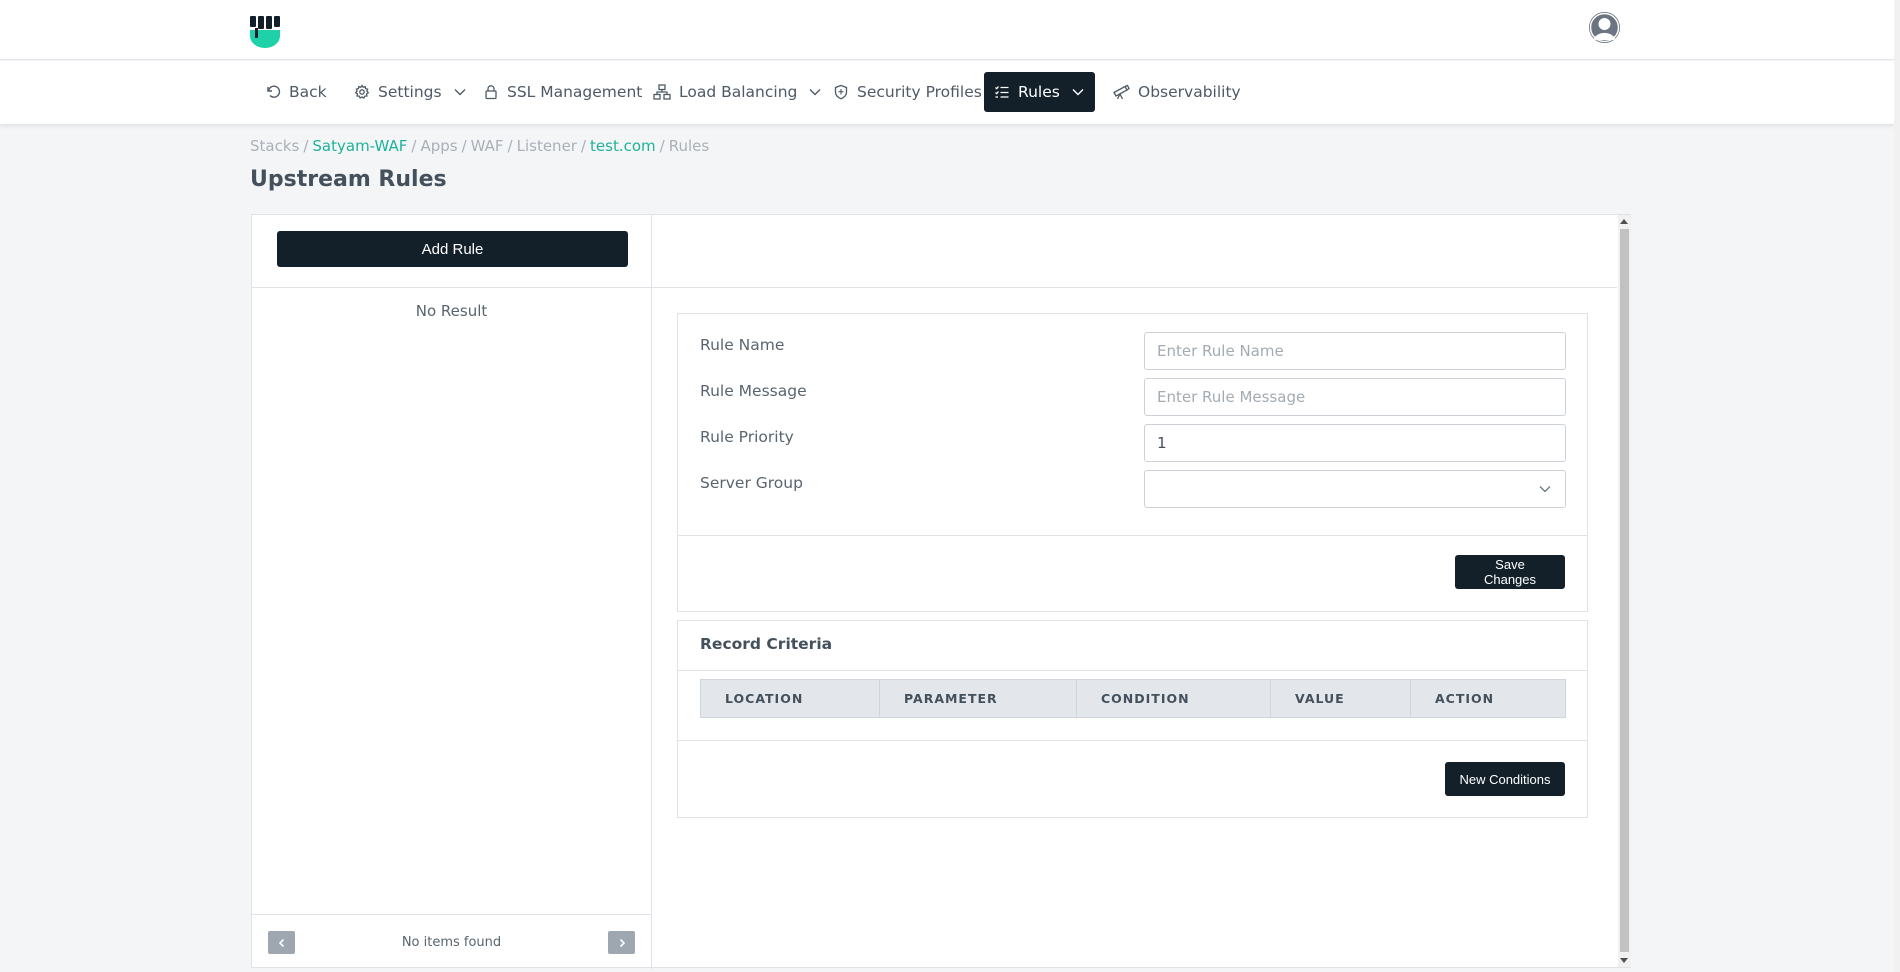  Describe the element at coordinates (575, 92) in the screenshot. I see `nav-item-label: SSL Management` at that location.